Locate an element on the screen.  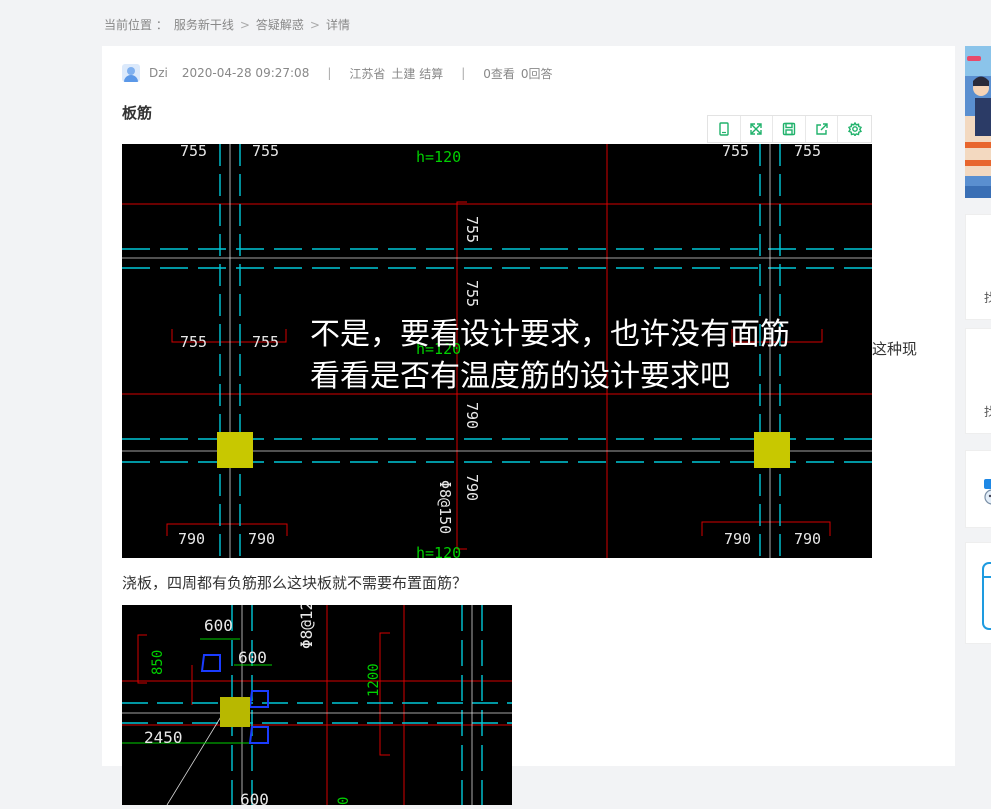
overlay-caption: 不是，要看设计要求，也许没有面筋 看看是否有温度筋的设计要求吧 is located at coordinates (550, 356).